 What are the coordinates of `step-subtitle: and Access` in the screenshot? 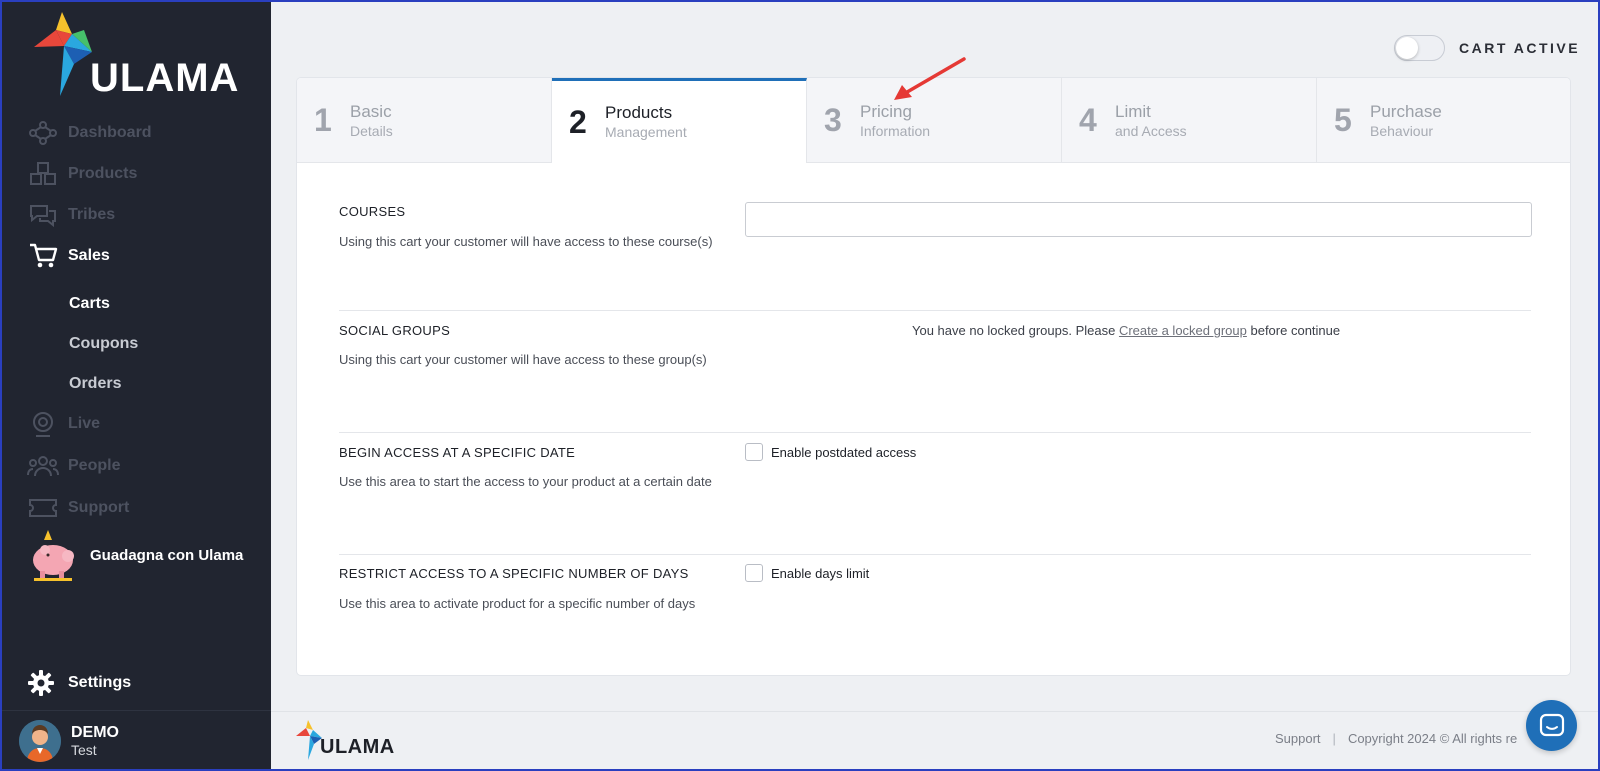 It's located at (1151, 130).